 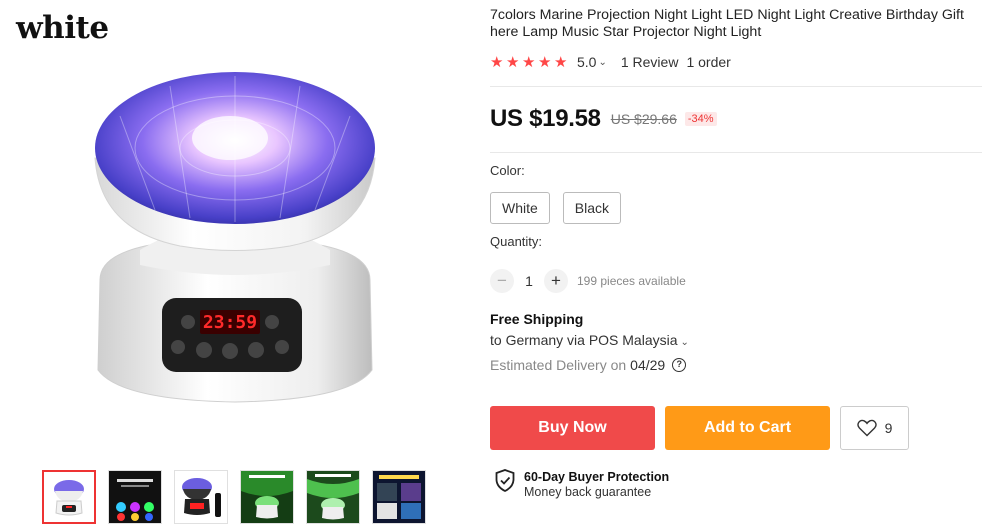 What do you see at coordinates (643, 119) in the screenshot?
I see `original-price: US $29.66` at bounding box center [643, 119].